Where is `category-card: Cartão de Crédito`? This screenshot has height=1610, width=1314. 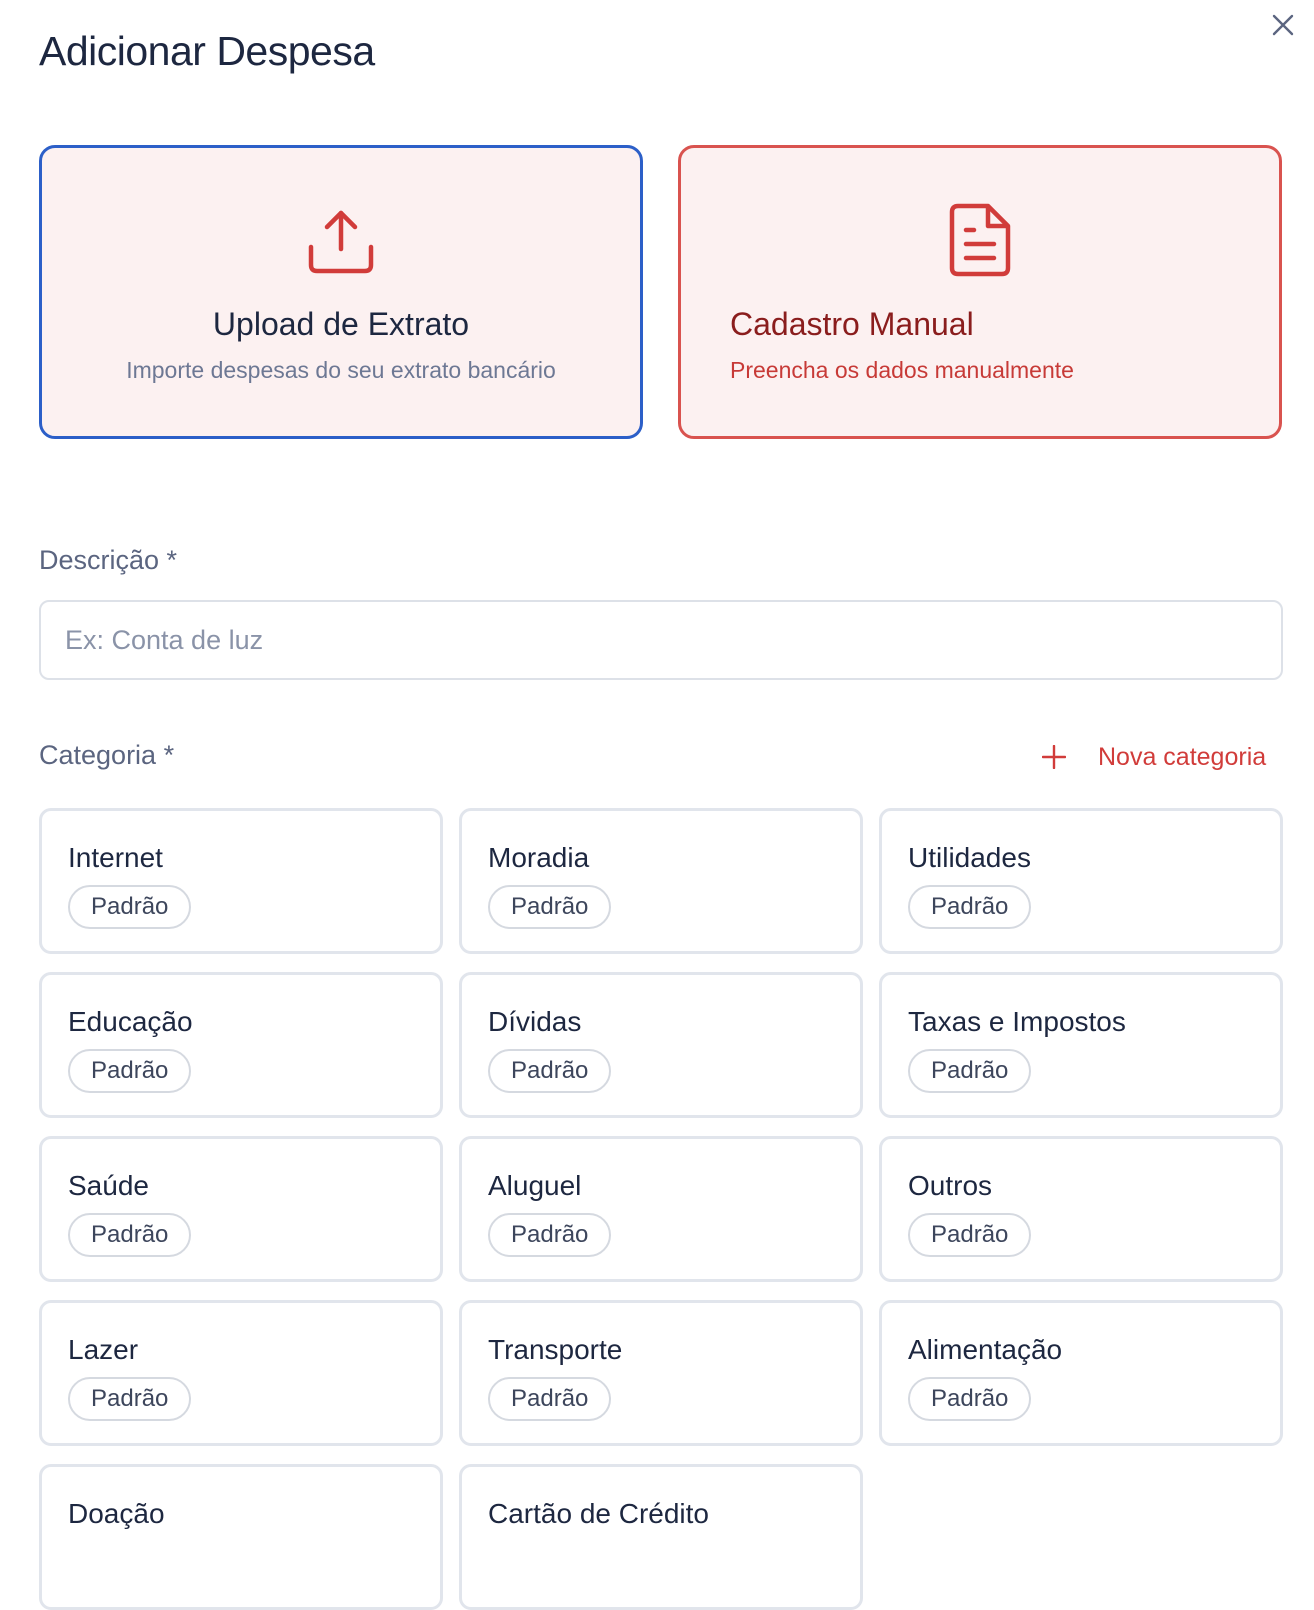 category-card: Cartão de Crédito is located at coordinates (661, 1537).